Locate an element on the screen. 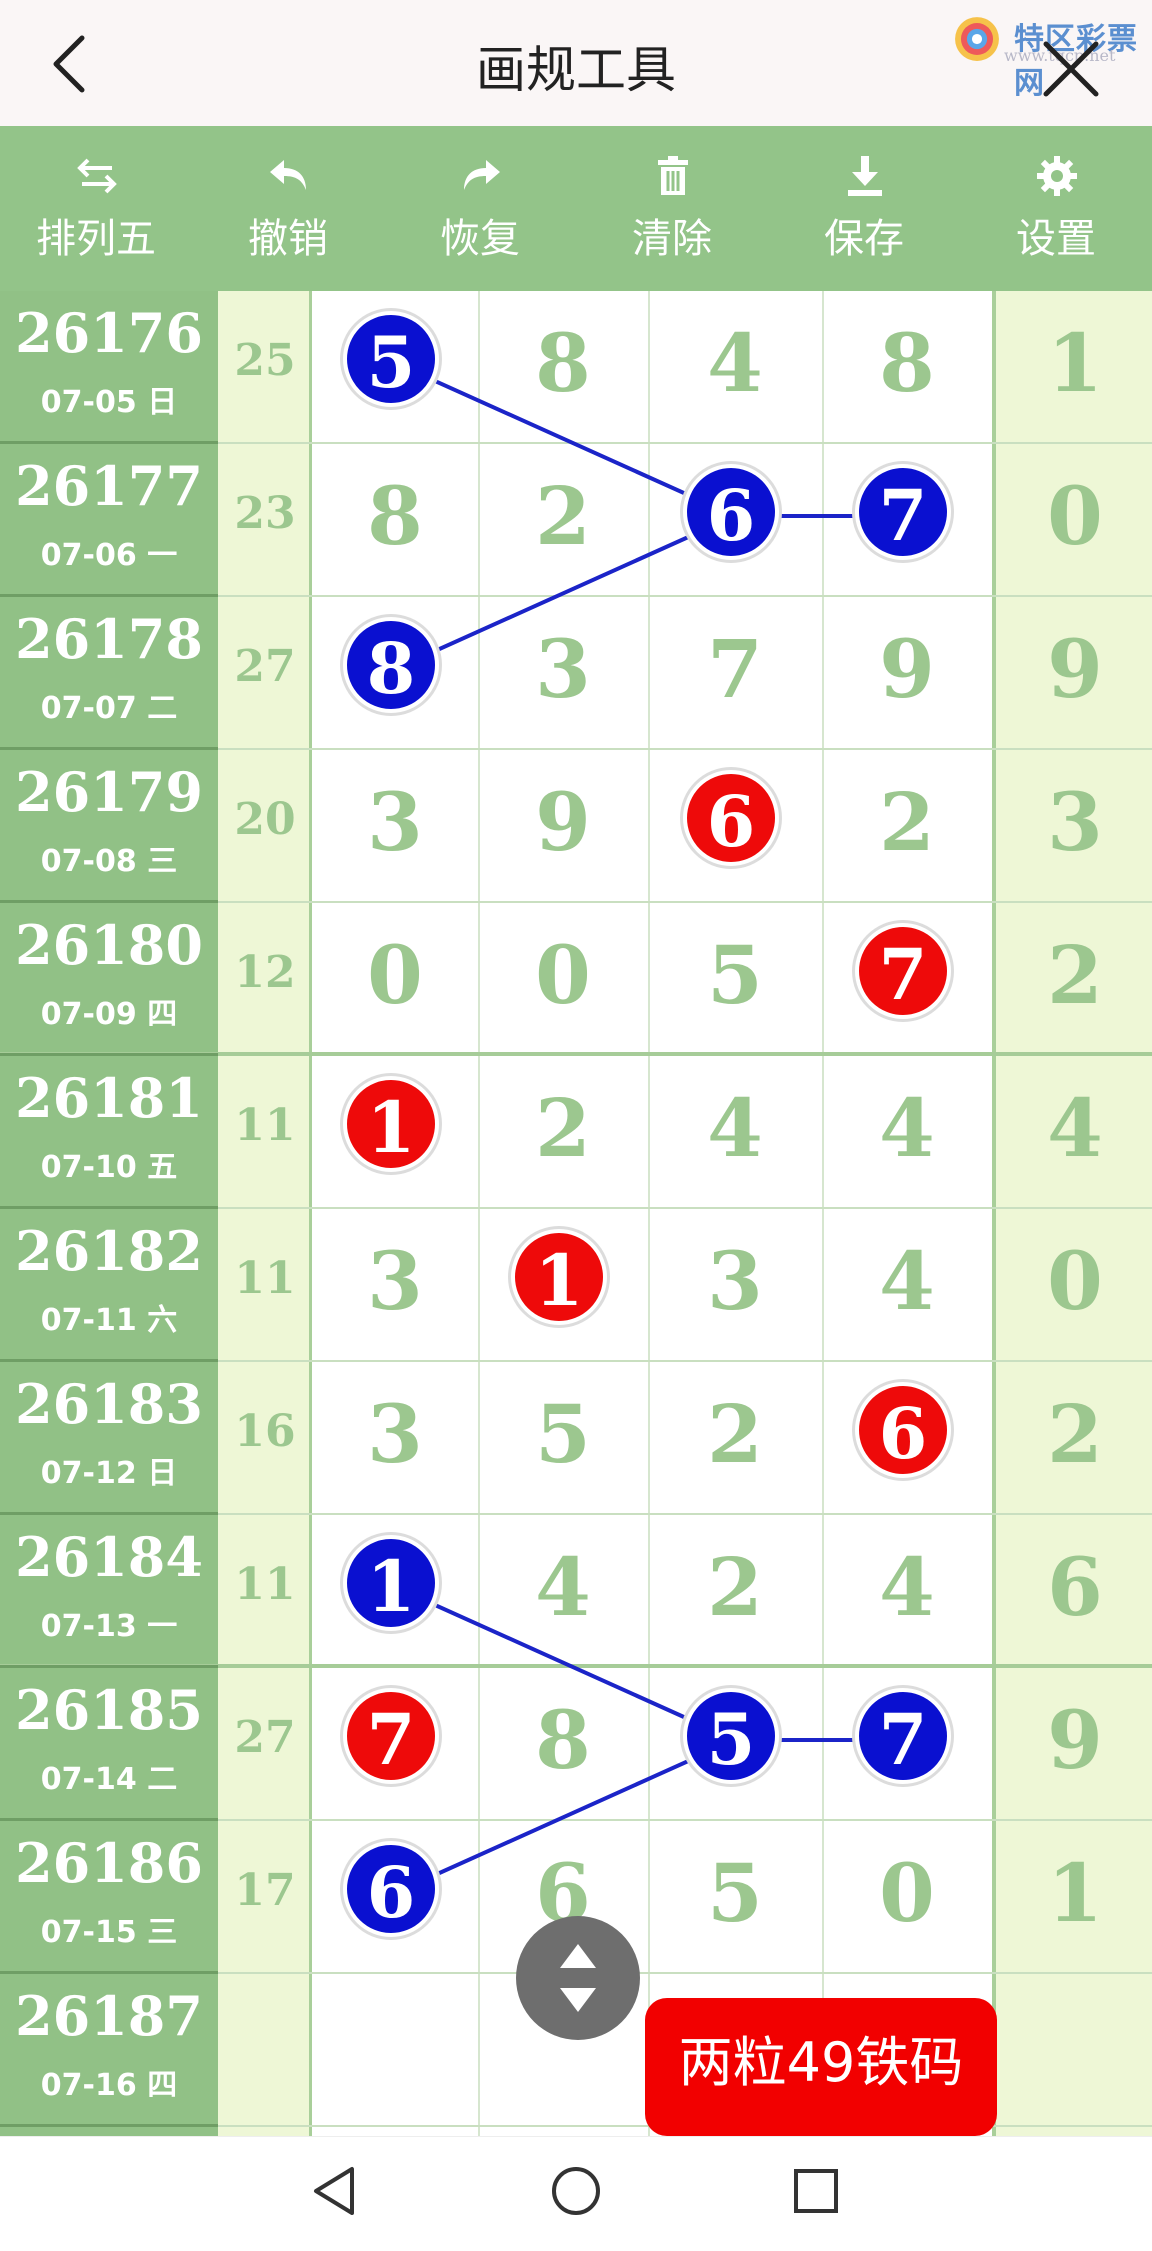 The width and height of the screenshot is (1152, 2251). period-date: 07-15 三 is located at coordinates (109, 1932).